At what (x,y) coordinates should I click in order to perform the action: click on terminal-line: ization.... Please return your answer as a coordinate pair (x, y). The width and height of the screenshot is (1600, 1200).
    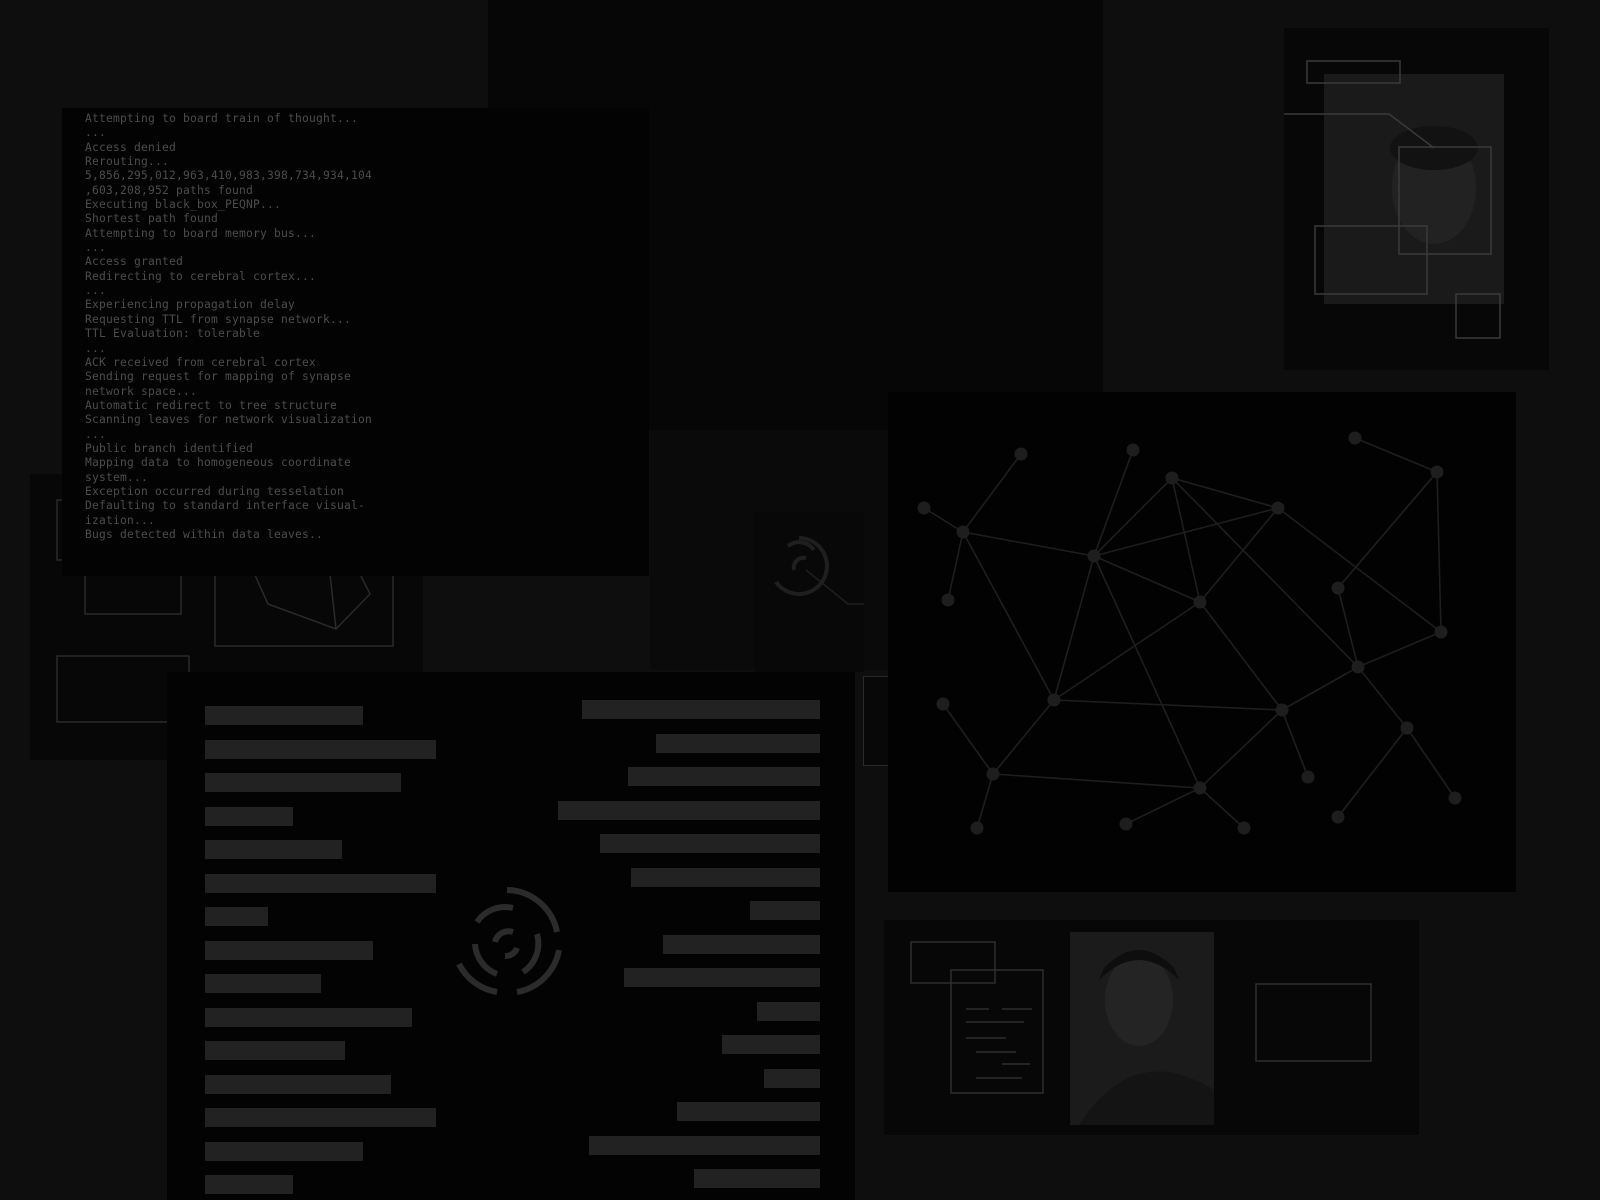
    Looking at the image, I should click on (120, 520).